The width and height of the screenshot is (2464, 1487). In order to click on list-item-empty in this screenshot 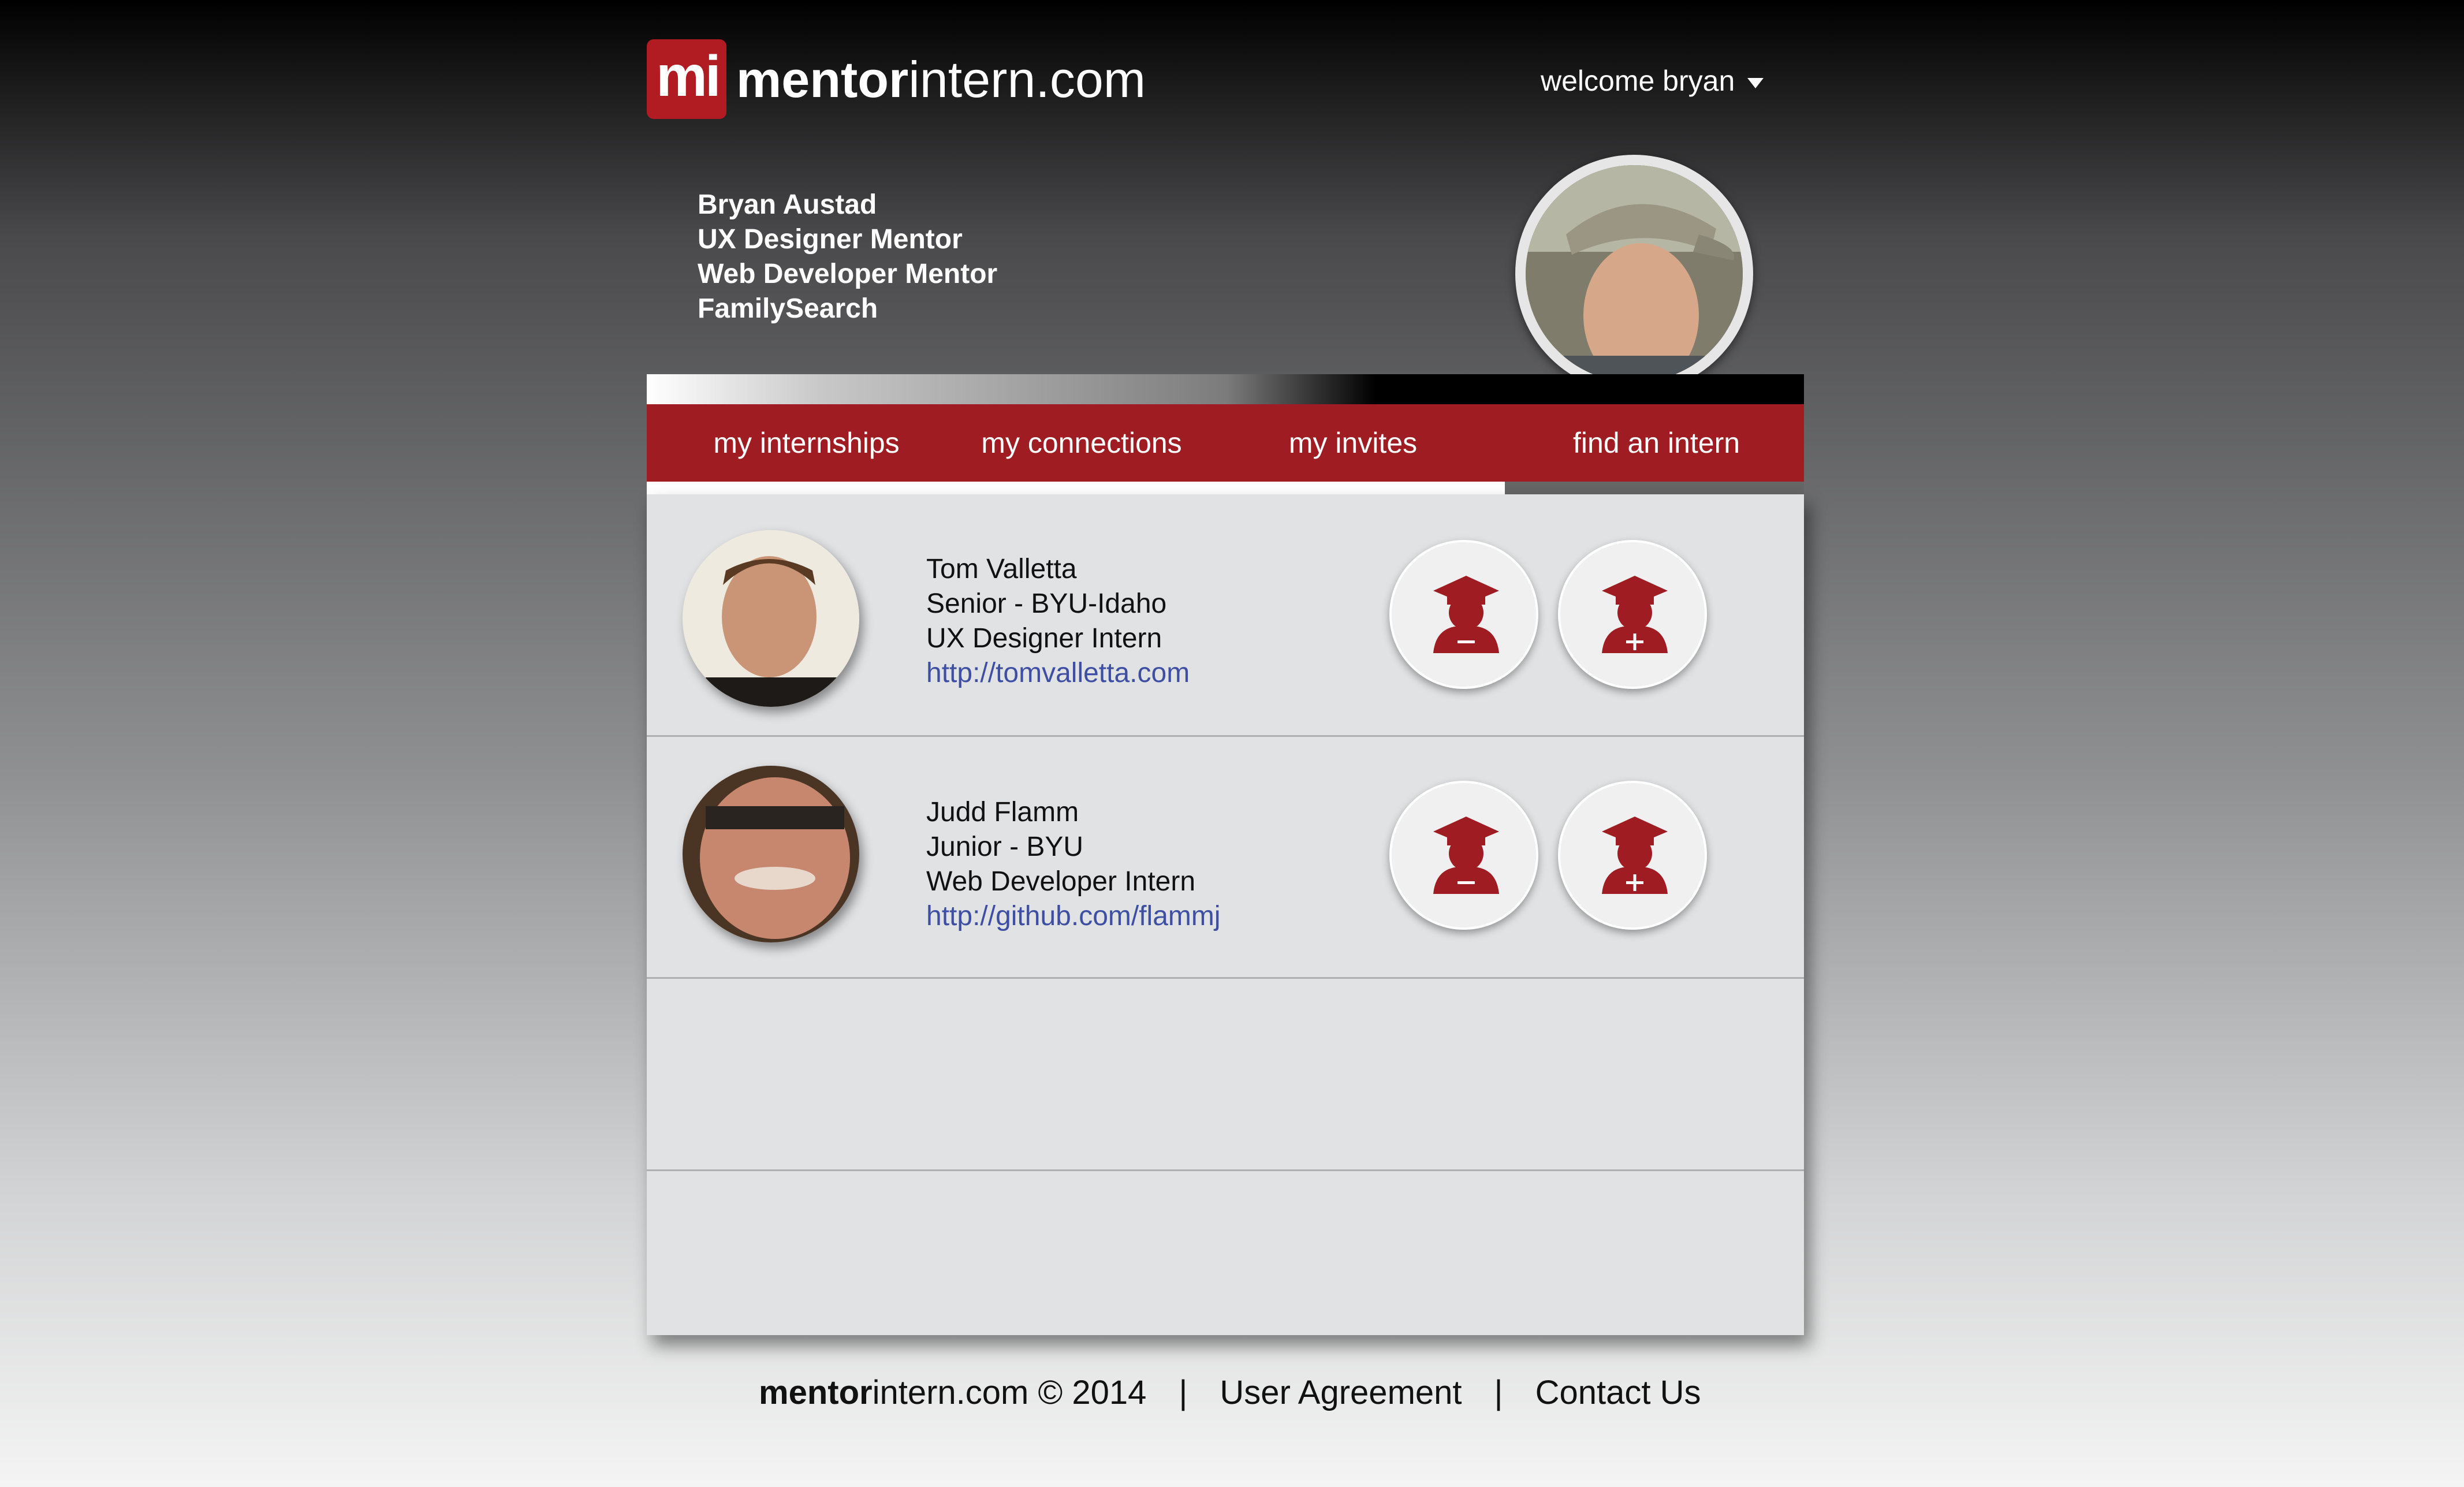, I will do `click(1225, 1075)`.